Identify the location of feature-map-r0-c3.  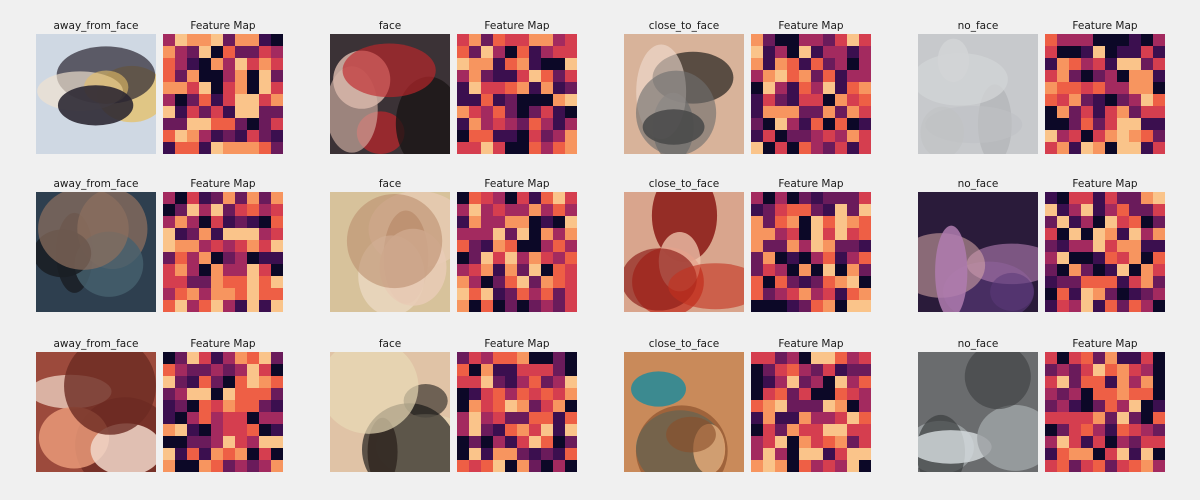
(1105, 94).